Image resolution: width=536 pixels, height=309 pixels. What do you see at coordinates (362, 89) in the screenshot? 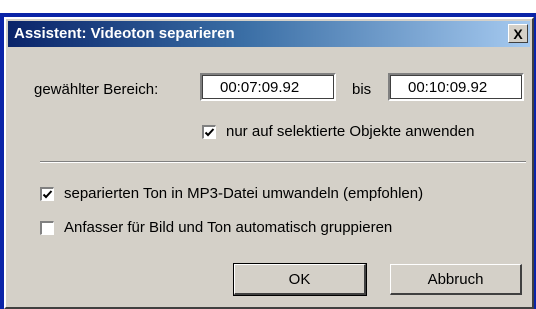
I see `range-to-label: bis` at bounding box center [362, 89].